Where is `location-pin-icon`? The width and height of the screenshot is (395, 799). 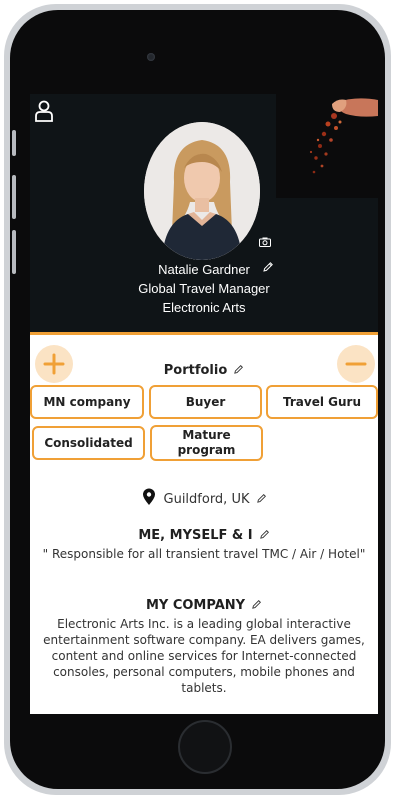
location-pin-icon is located at coordinates (148, 496).